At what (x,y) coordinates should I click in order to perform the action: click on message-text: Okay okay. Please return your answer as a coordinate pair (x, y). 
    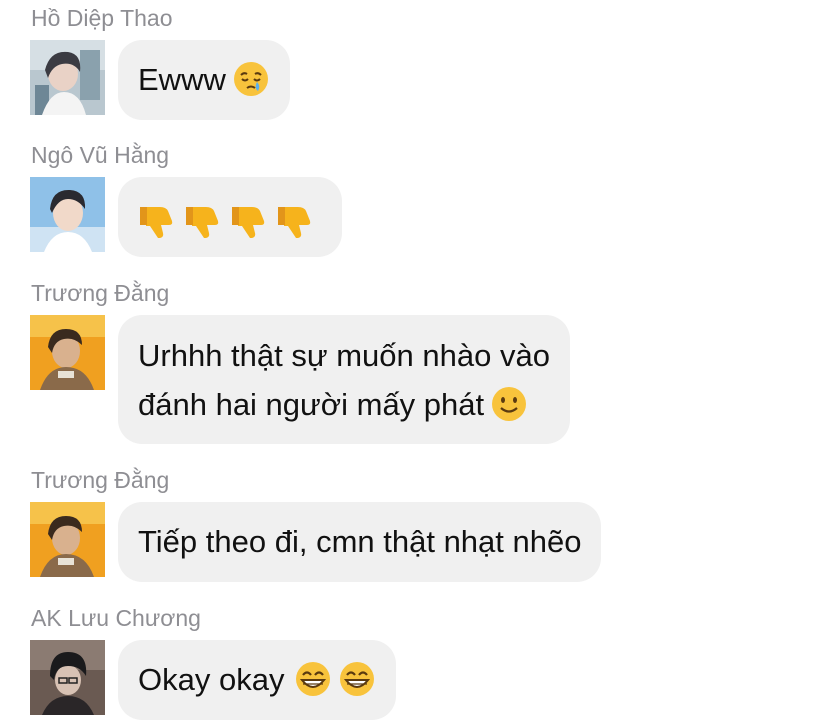
    Looking at the image, I should click on (211, 679).